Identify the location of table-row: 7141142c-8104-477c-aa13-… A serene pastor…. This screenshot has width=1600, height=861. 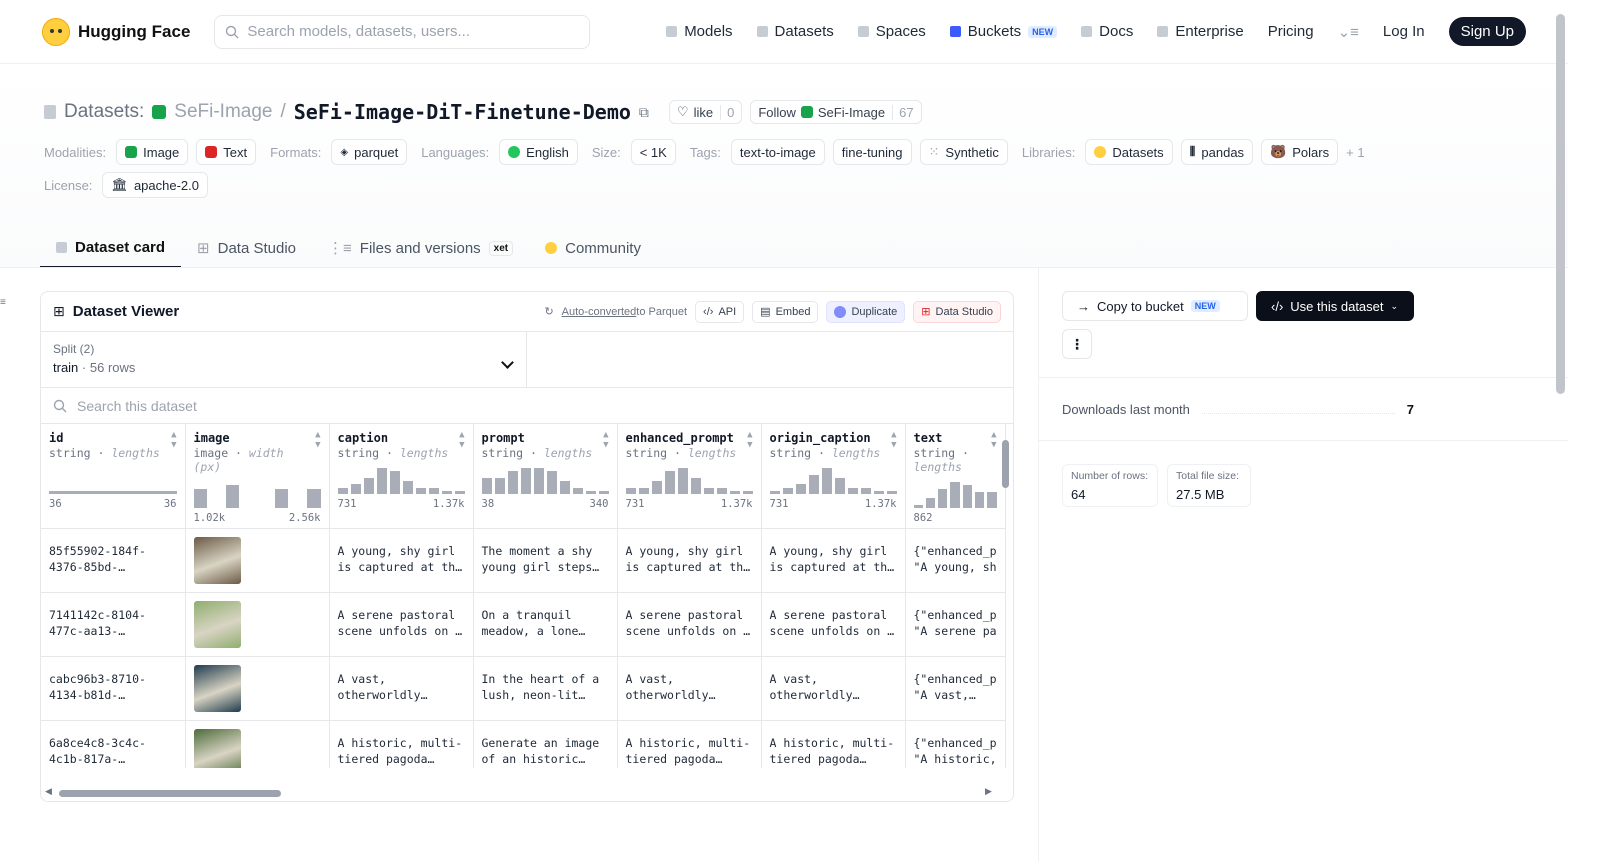
(523, 624).